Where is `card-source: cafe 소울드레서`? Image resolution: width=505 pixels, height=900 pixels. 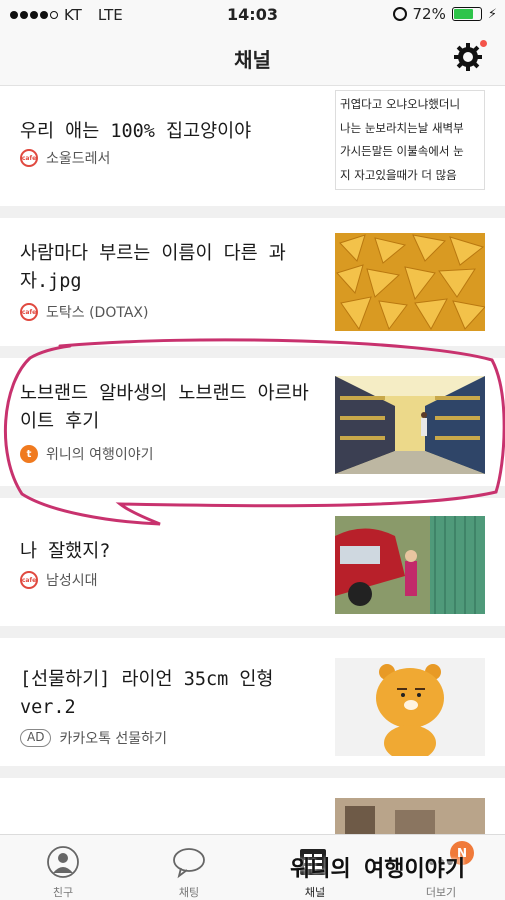
card-source: cafe 소울드레서 is located at coordinates (65, 158).